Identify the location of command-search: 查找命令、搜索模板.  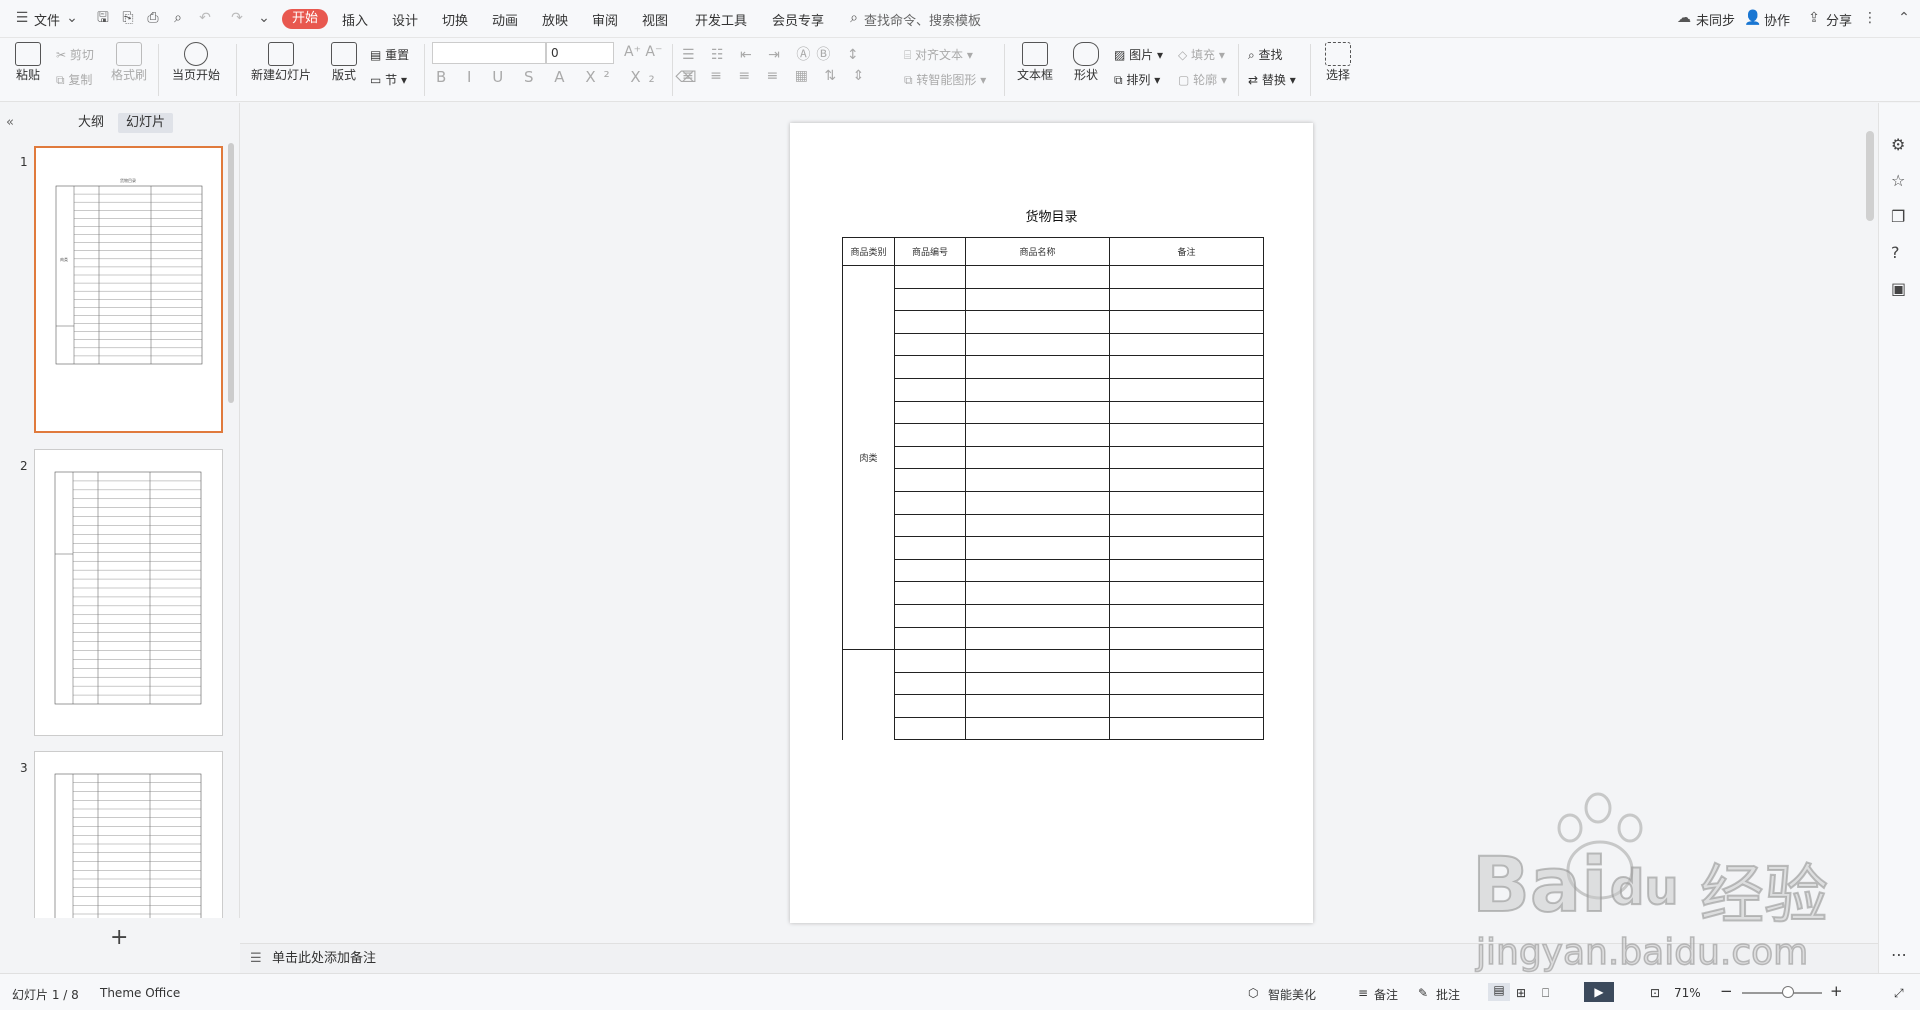
(922, 19).